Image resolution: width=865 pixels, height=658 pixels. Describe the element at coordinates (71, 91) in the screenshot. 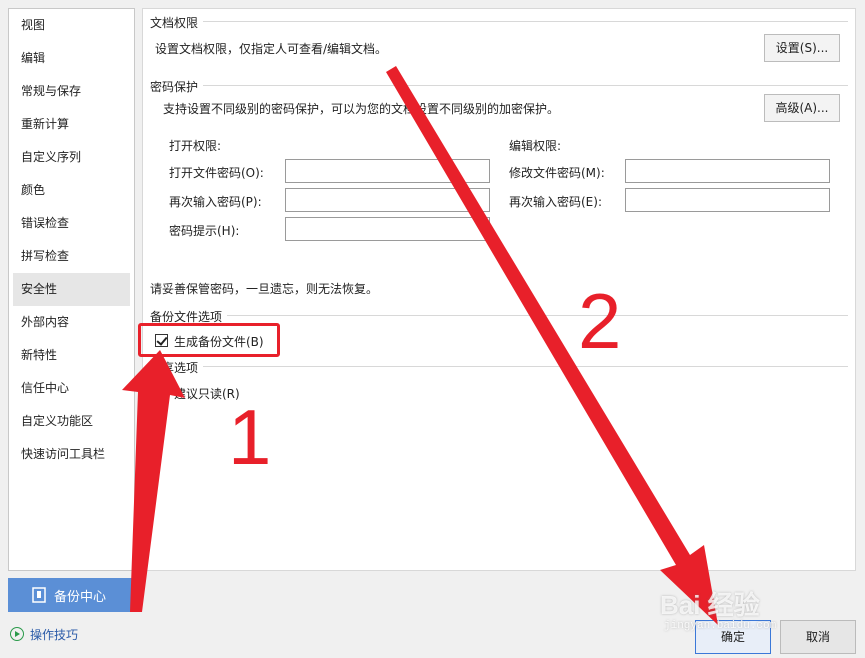

I see `sidebar-item-general-save: 常规与保存` at that location.